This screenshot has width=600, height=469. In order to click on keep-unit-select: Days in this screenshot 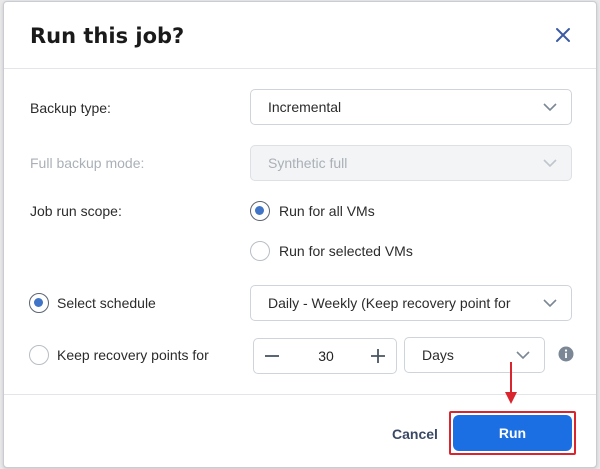, I will do `click(474, 355)`.